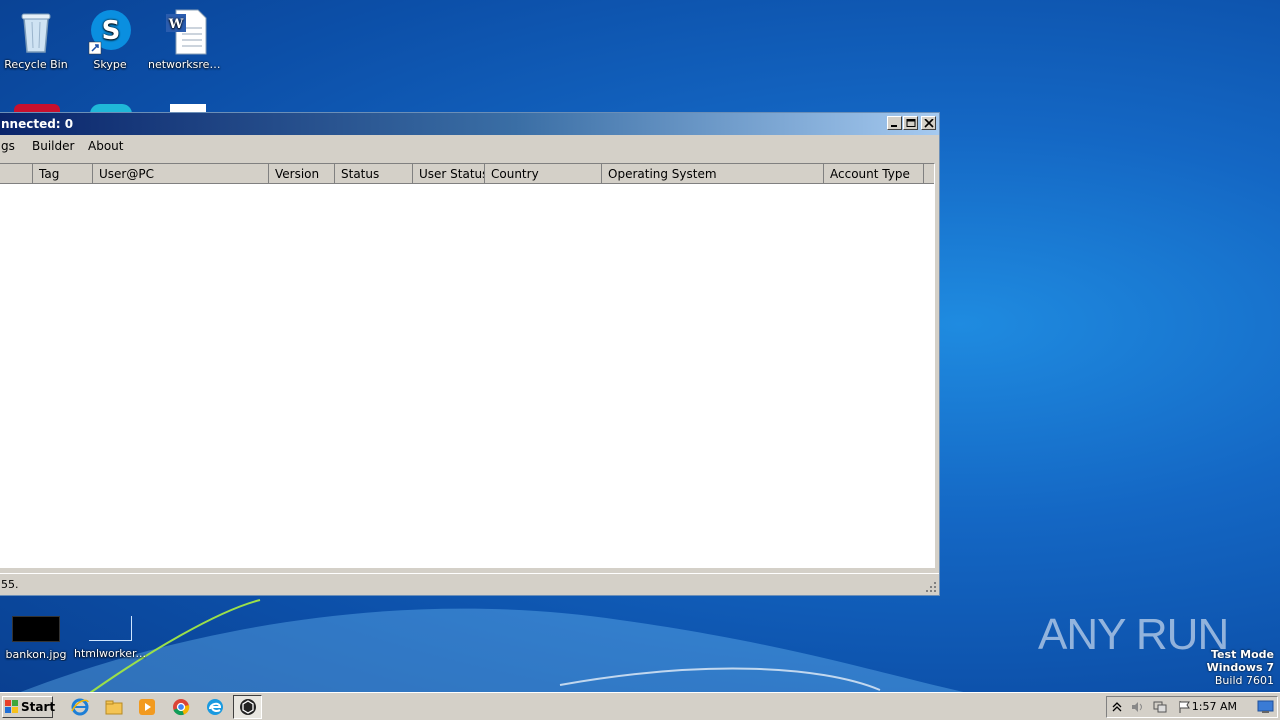  I want to click on column-header-status: Status, so click(374, 174).